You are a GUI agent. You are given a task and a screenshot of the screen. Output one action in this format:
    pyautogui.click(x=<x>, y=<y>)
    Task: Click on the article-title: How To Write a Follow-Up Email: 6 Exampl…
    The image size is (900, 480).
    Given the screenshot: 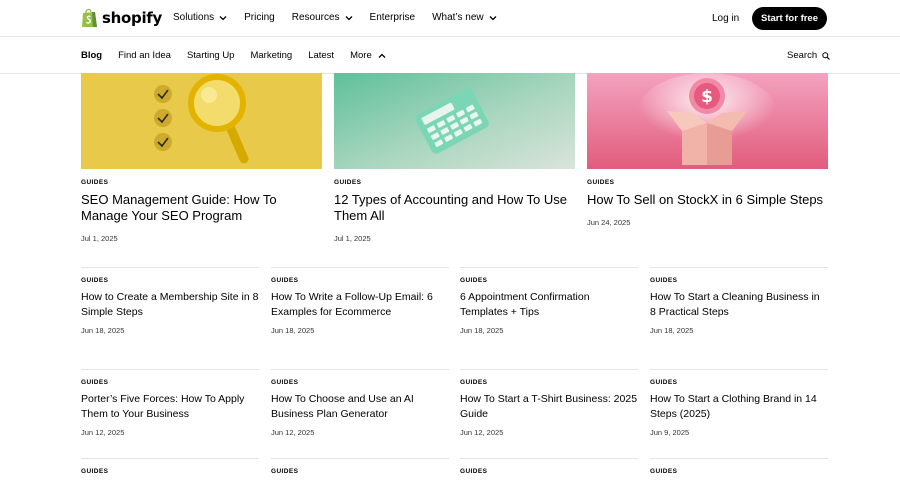 What is the action you would take?
    pyautogui.click(x=360, y=304)
    